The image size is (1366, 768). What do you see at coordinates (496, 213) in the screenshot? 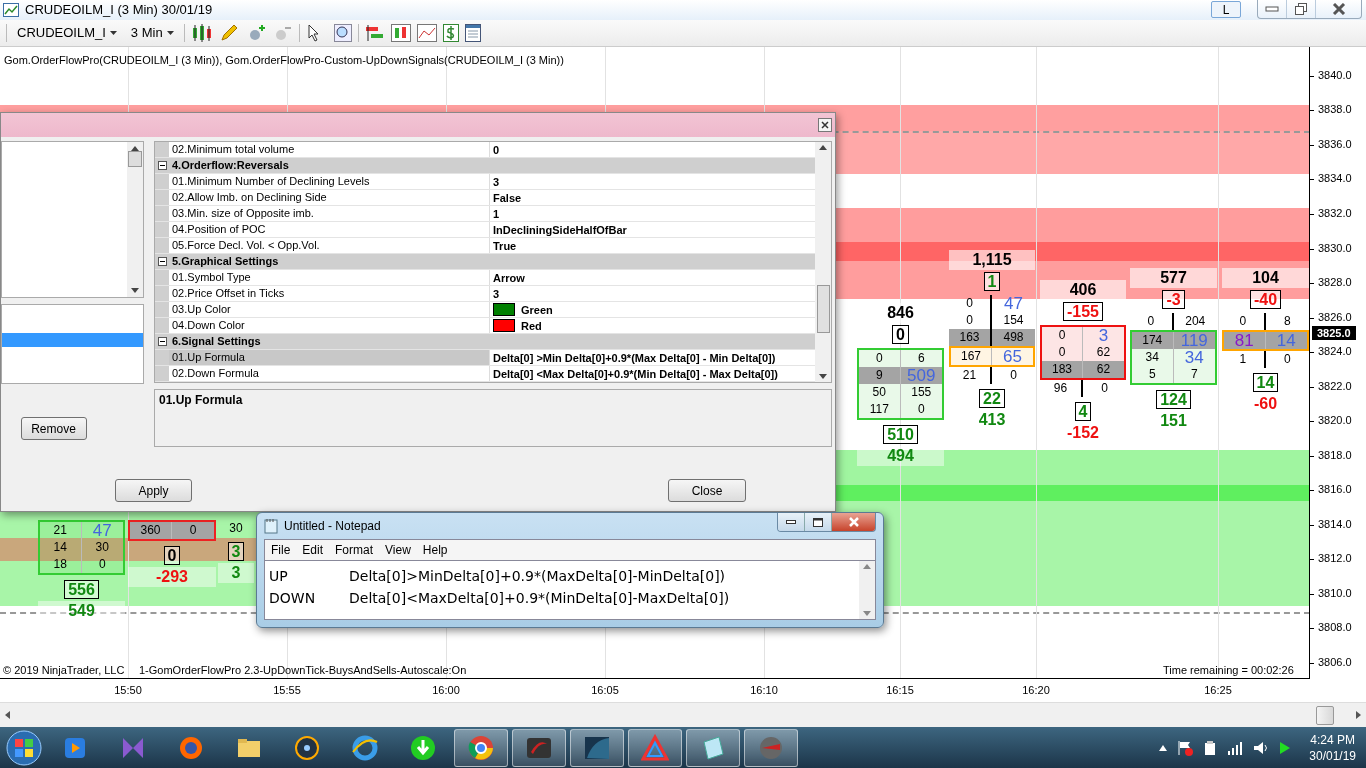
I see `property-value: 1` at bounding box center [496, 213].